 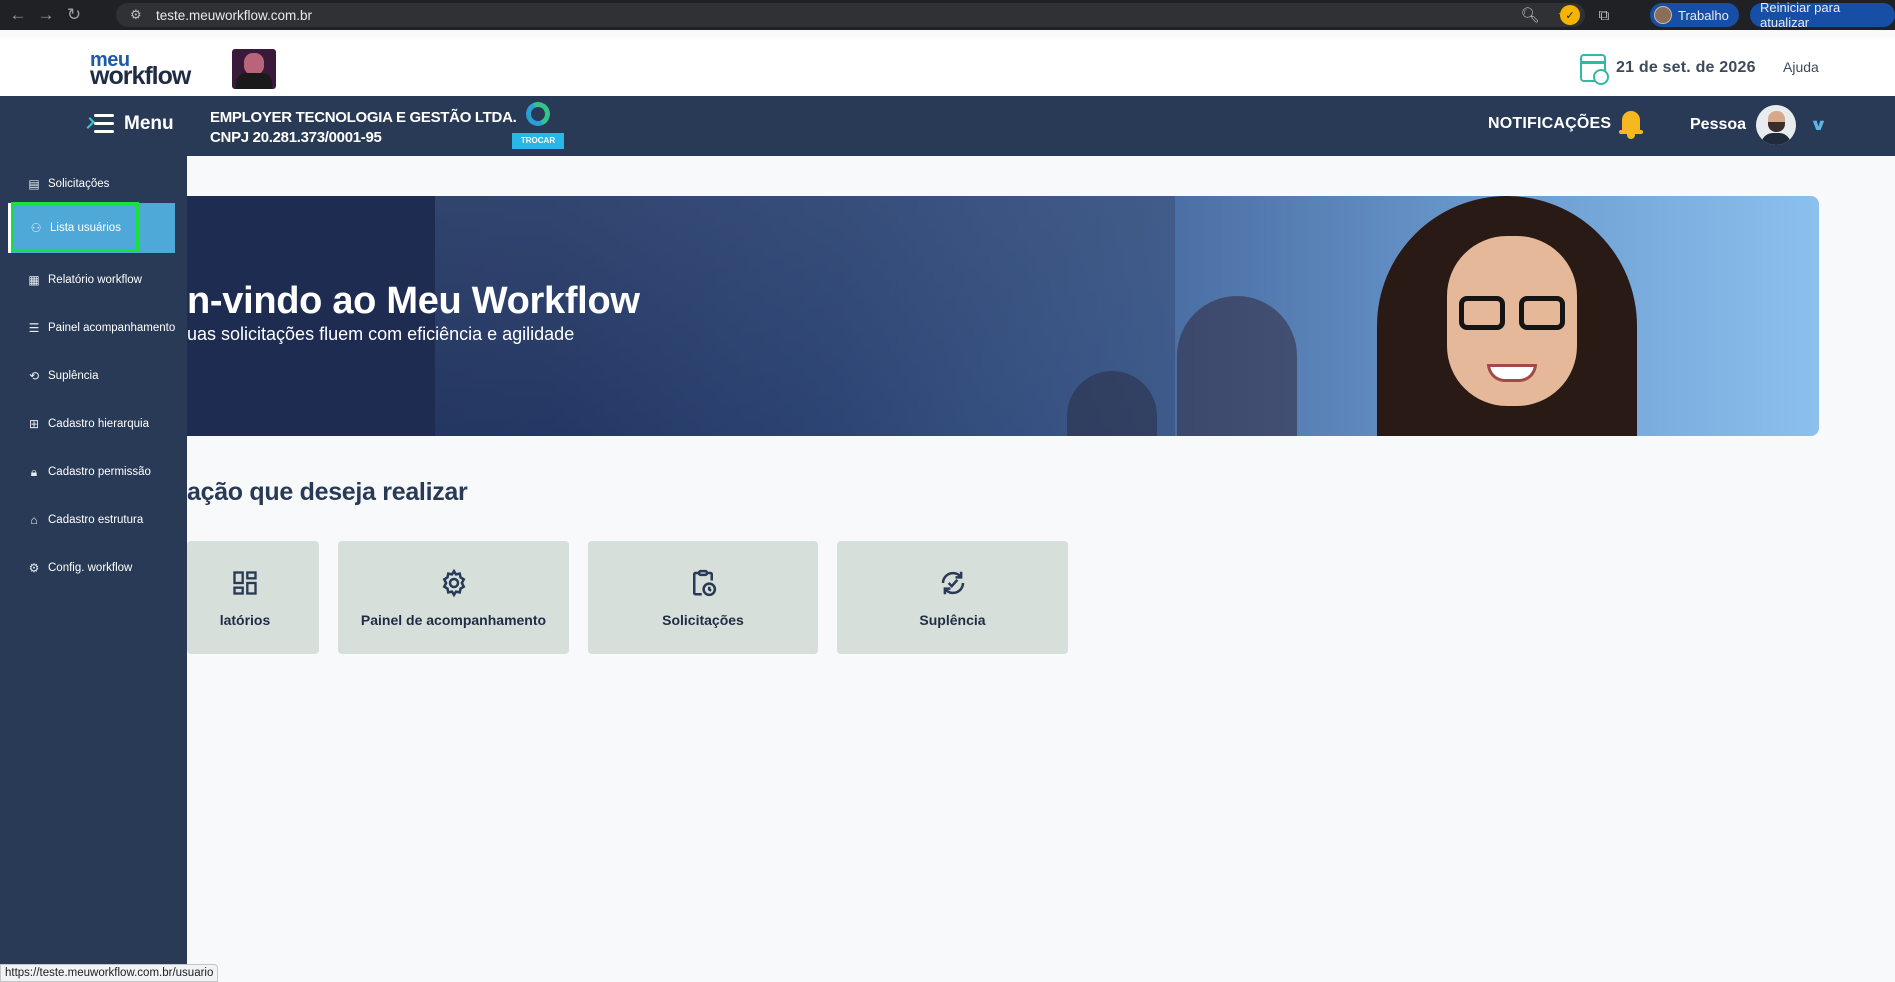 What do you see at coordinates (1550, 123) in the screenshot?
I see `notifications-label: NOTIFICAÇÕES` at bounding box center [1550, 123].